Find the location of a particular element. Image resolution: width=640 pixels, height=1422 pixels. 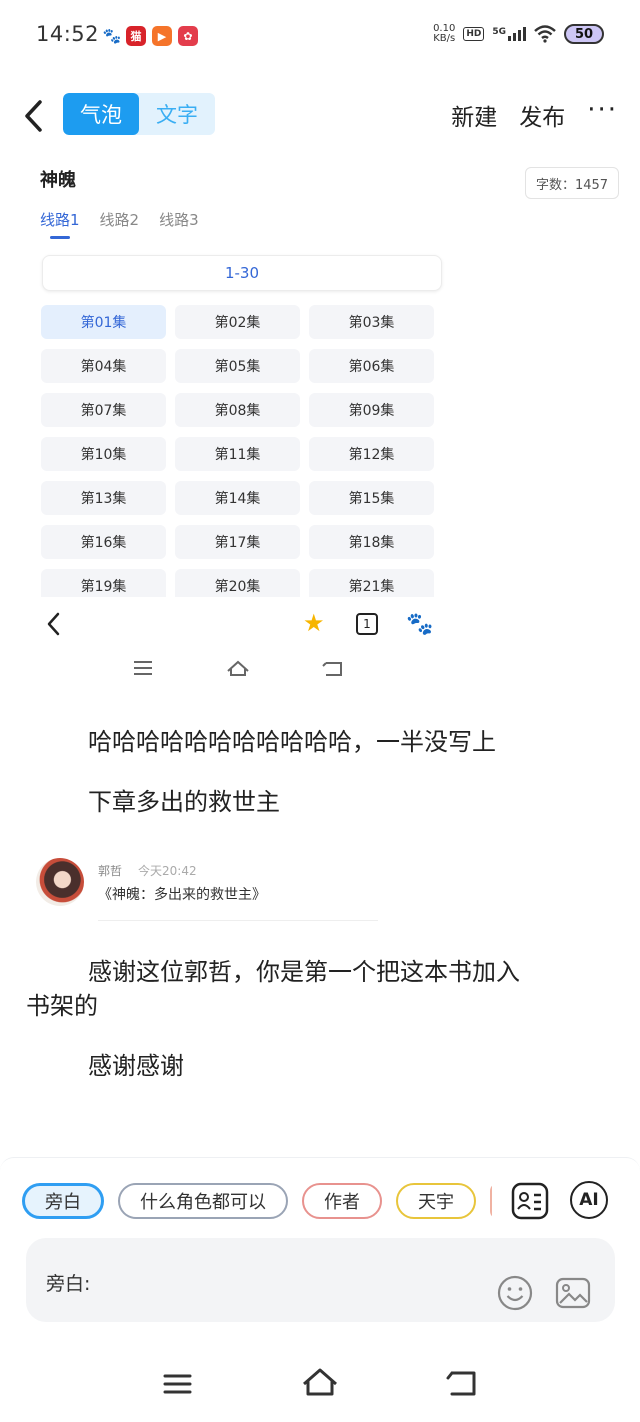

video-app-icon: ▶ is located at coordinates (162, 36).